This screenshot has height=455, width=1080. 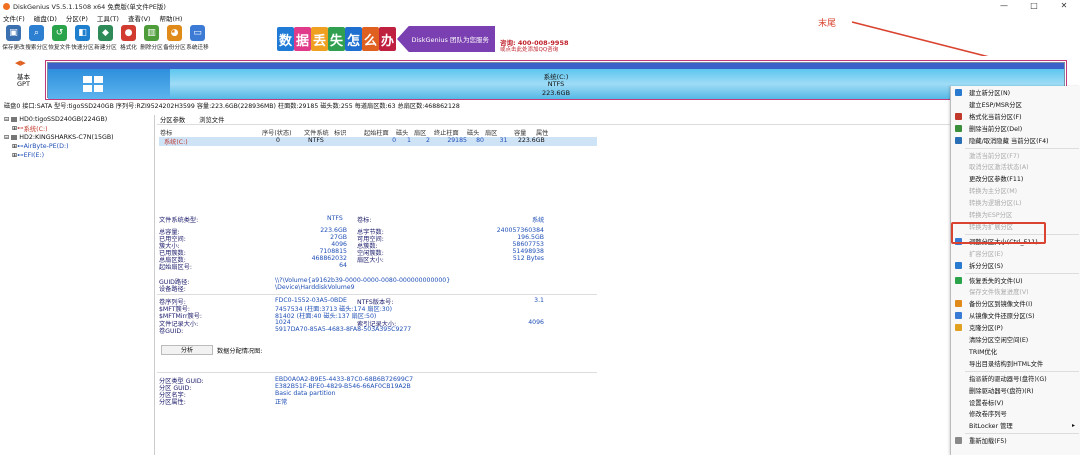 What do you see at coordinates (14, 18) in the screenshot?
I see `menu-file: 文件(F)` at bounding box center [14, 18].